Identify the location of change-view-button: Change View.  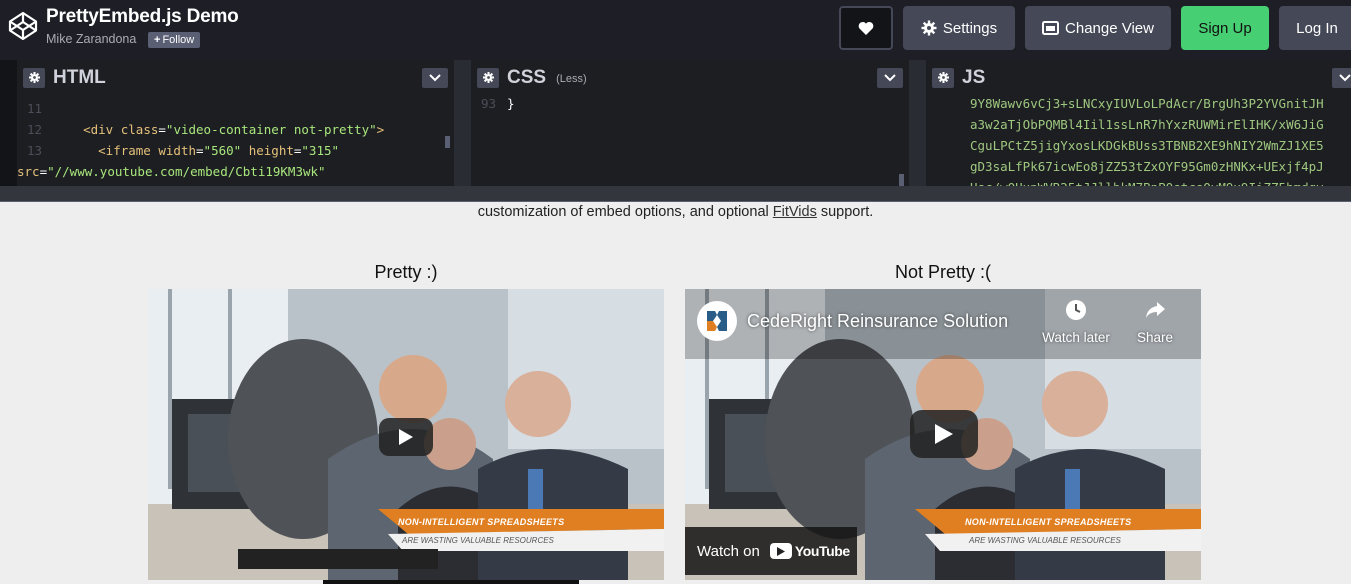
(1098, 28).